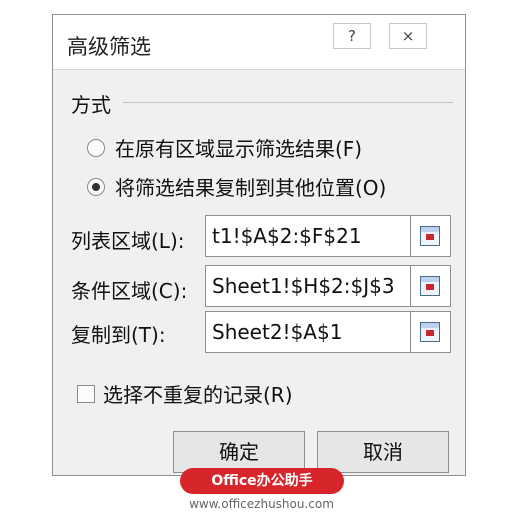  Describe the element at coordinates (198, 395) in the screenshot. I see `unique-records-label: 选择不重复的记录(R)` at that location.